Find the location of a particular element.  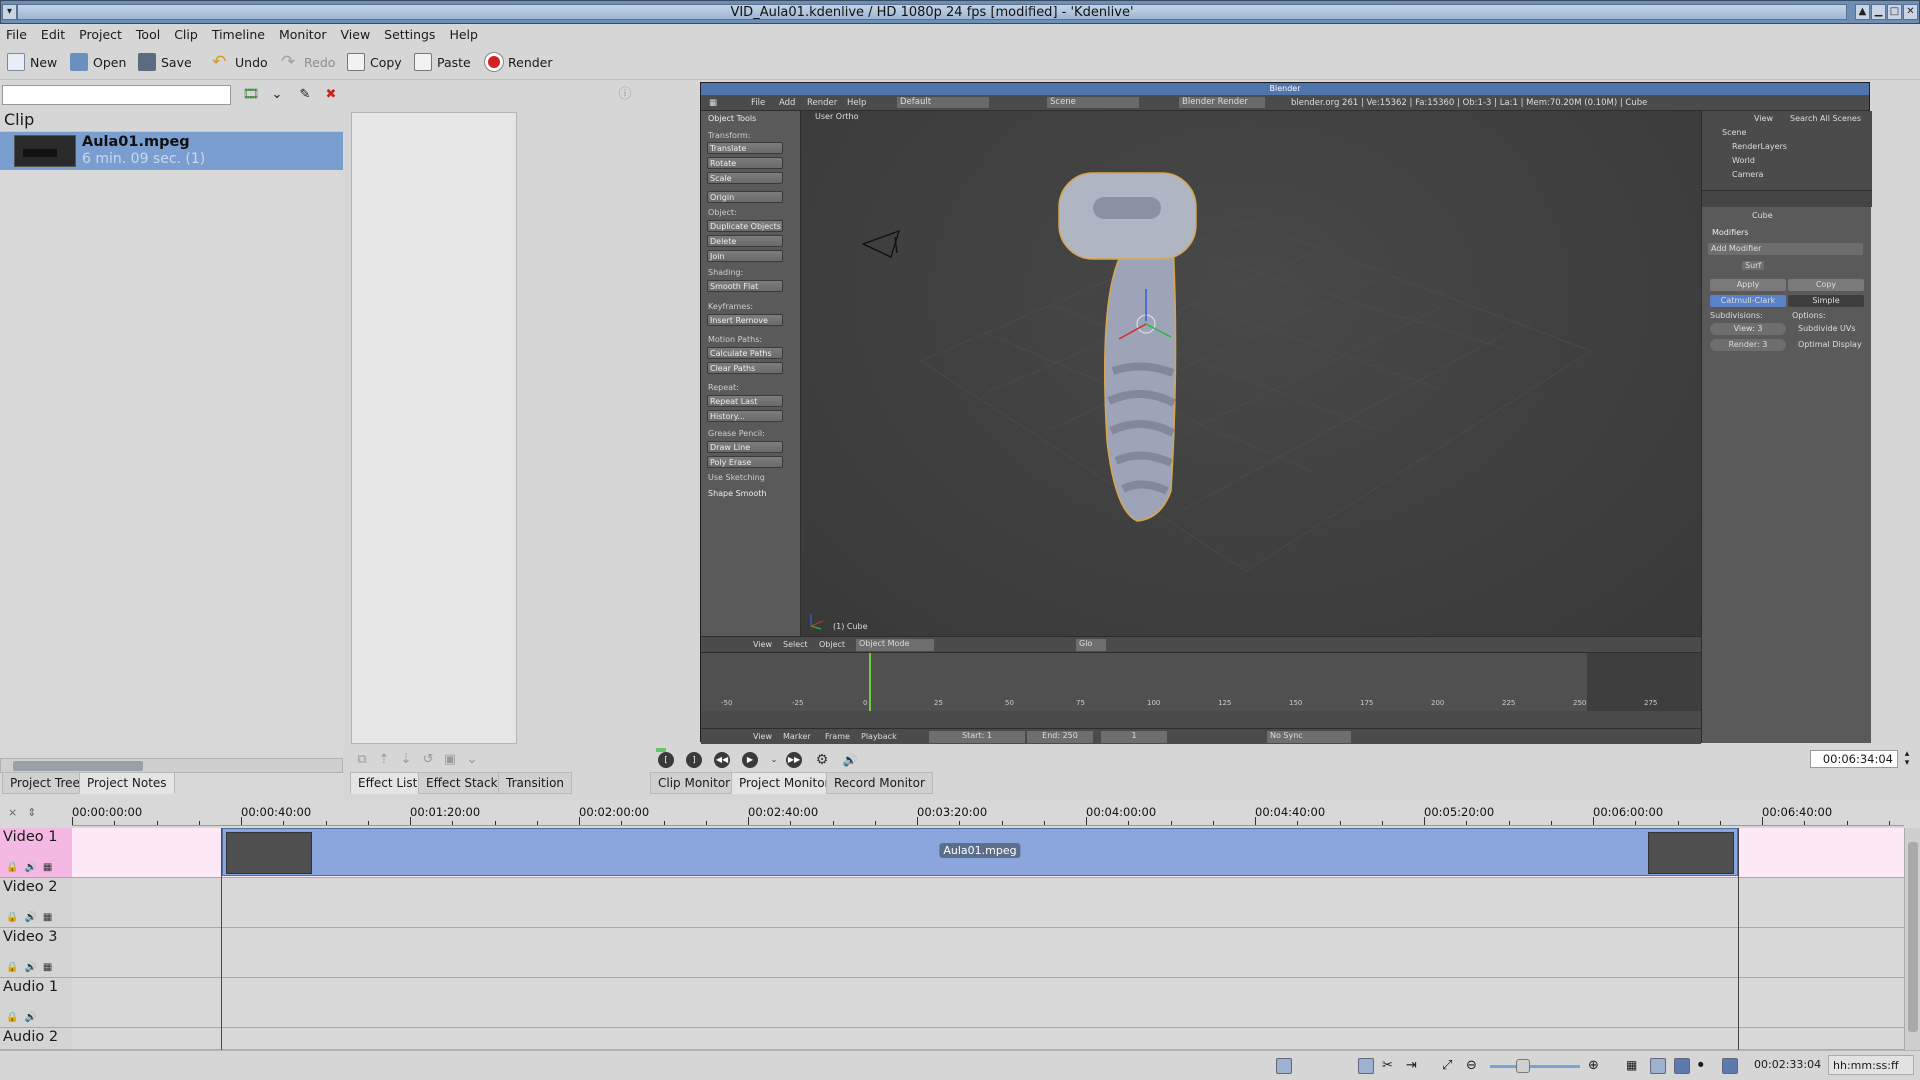

track-header-video2: Video 2 🔒🔊▦ is located at coordinates (36, 903).